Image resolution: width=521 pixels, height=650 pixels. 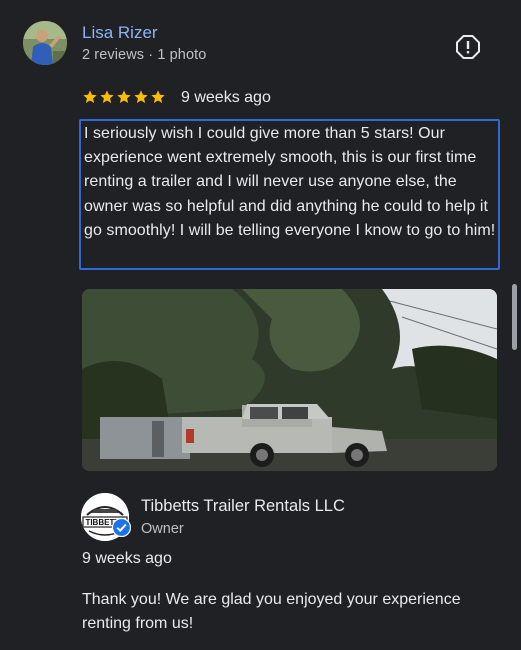 I want to click on reviewer-avatar, so click(x=45, y=43).